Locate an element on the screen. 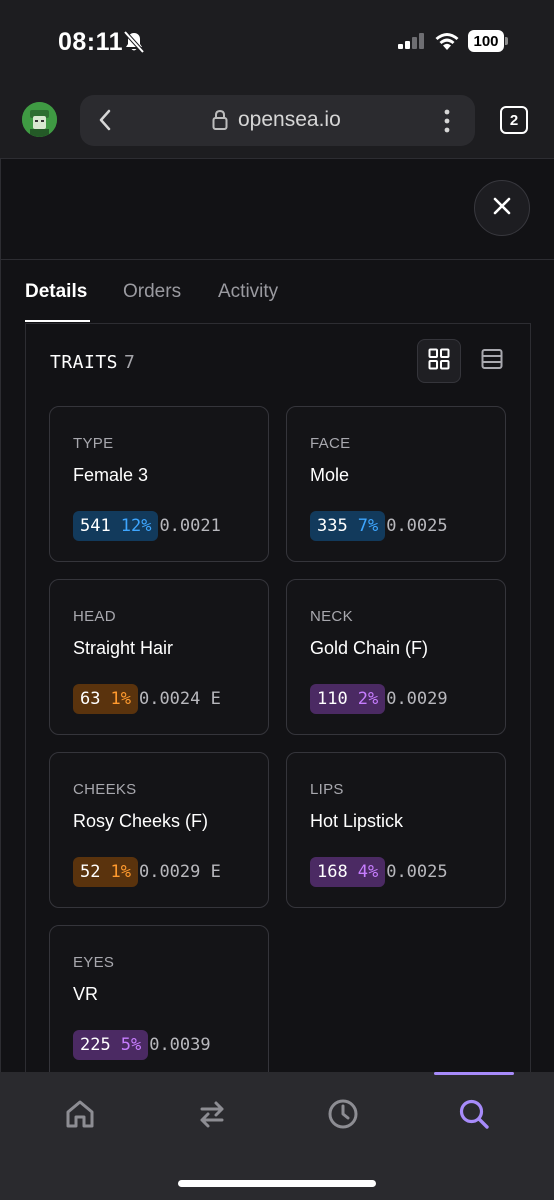 This screenshot has width=554, height=1200. nav-active-indicator is located at coordinates (474, 1073).